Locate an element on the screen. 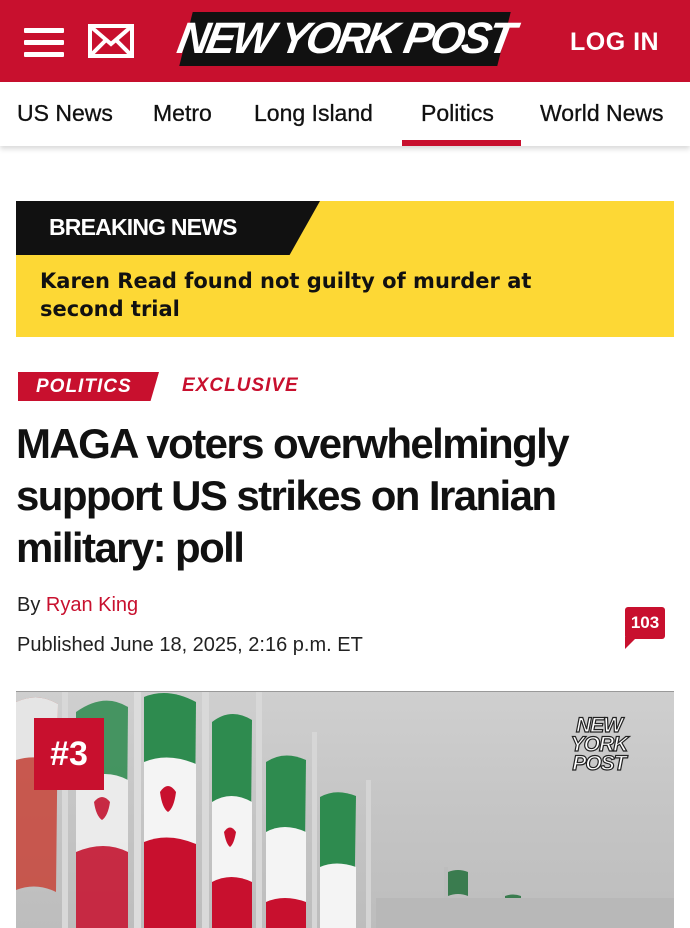 This screenshot has width=690, height=928. author-link: Ryan King is located at coordinates (92, 605).